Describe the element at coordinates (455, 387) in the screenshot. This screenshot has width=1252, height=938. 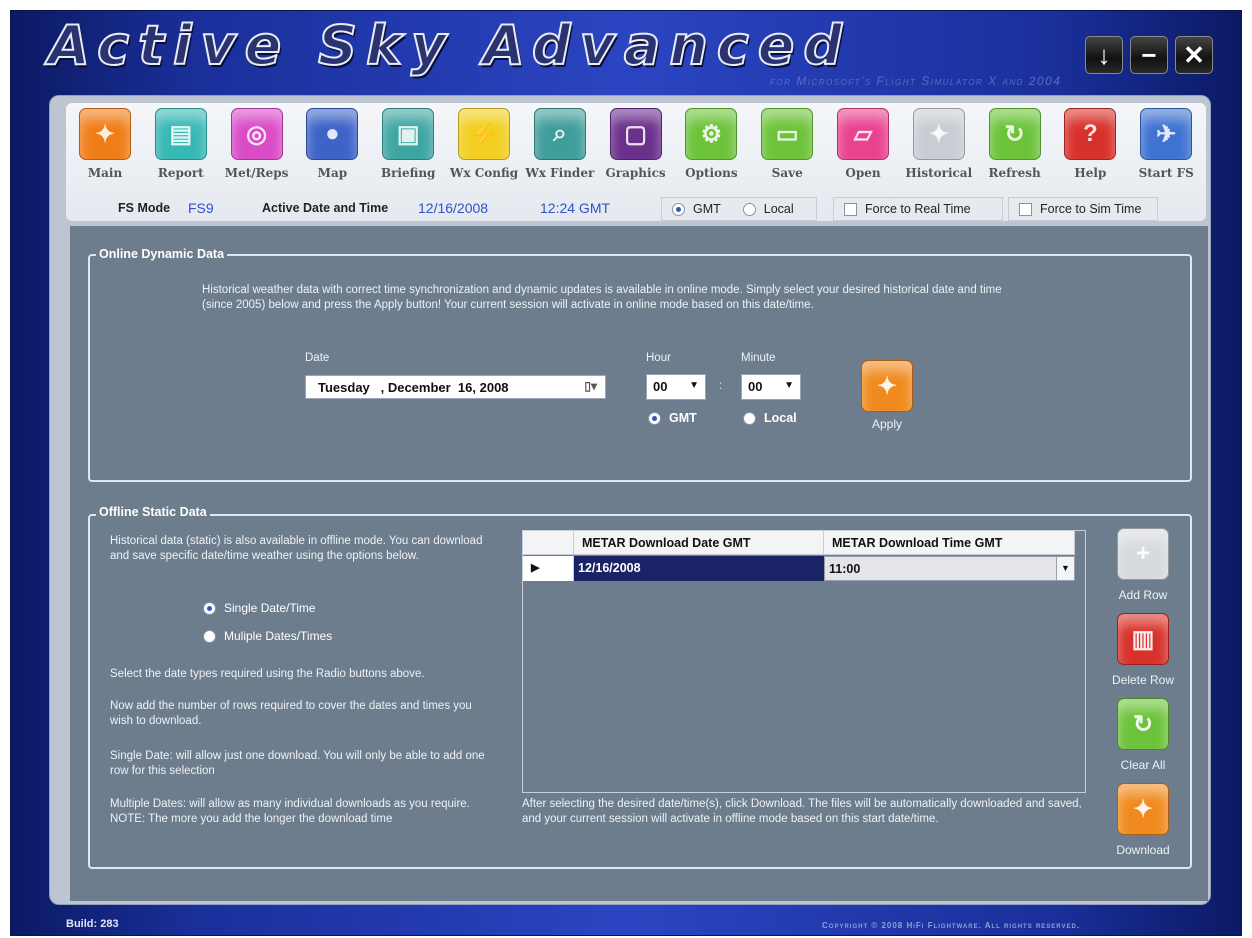
I see `date-picker: Tuesday , December 16, 2008 ▯▾` at that location.